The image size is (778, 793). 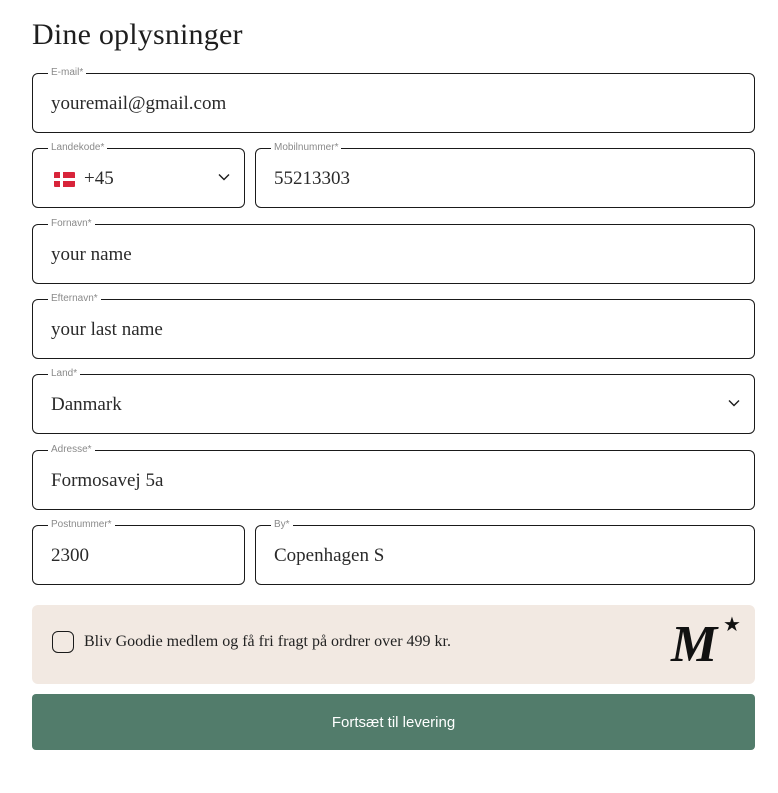 What do you see at coordinates (139, 103) in the screenshot?
I see `email-value: youremail@gmail.com` at bounding box center [139, 103].